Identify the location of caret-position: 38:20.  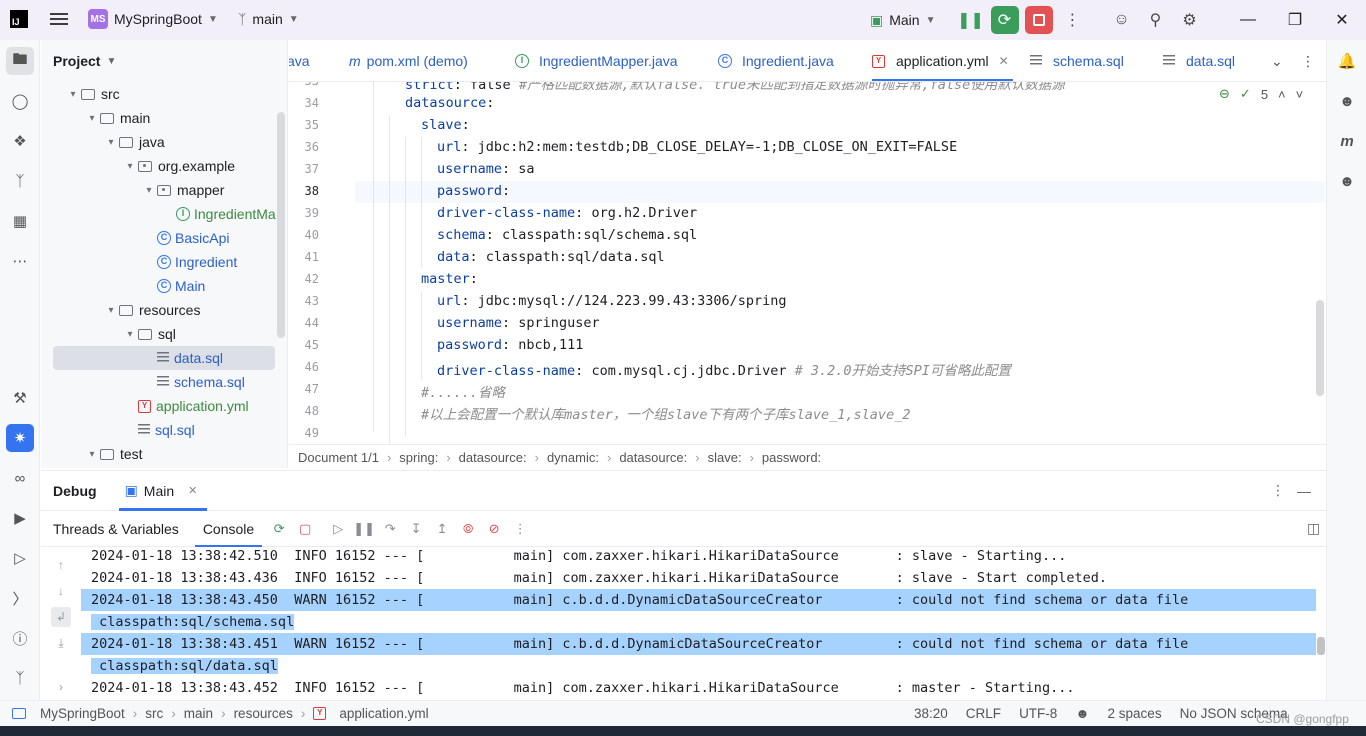
(931, 713).